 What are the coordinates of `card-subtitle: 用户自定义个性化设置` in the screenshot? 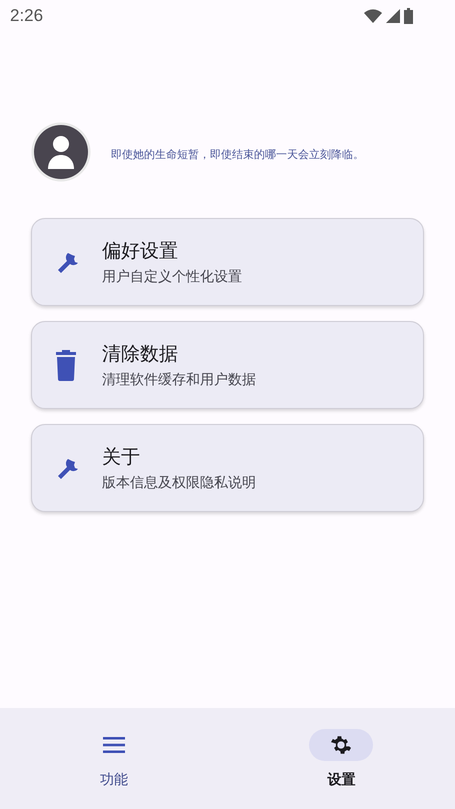 It's located at (172, 277).